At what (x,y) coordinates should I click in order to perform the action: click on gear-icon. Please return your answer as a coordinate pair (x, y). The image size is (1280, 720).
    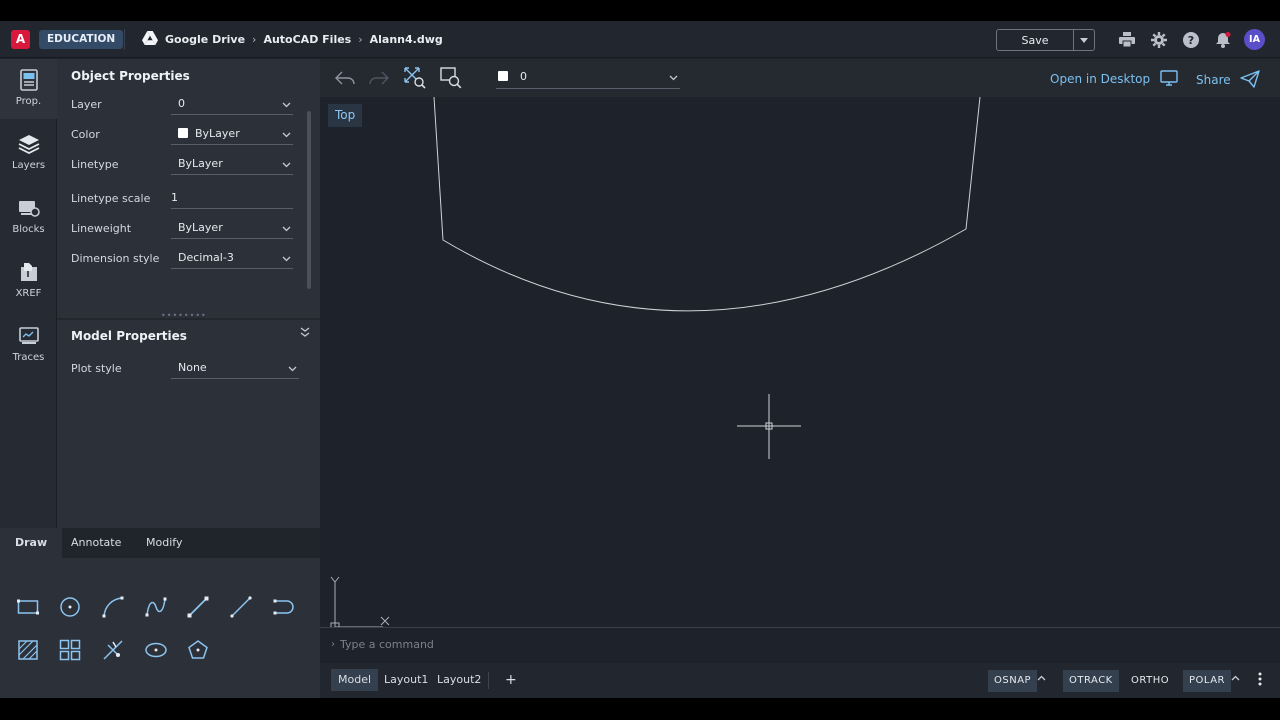
    Looking at the image, I should click on (1158, 39).